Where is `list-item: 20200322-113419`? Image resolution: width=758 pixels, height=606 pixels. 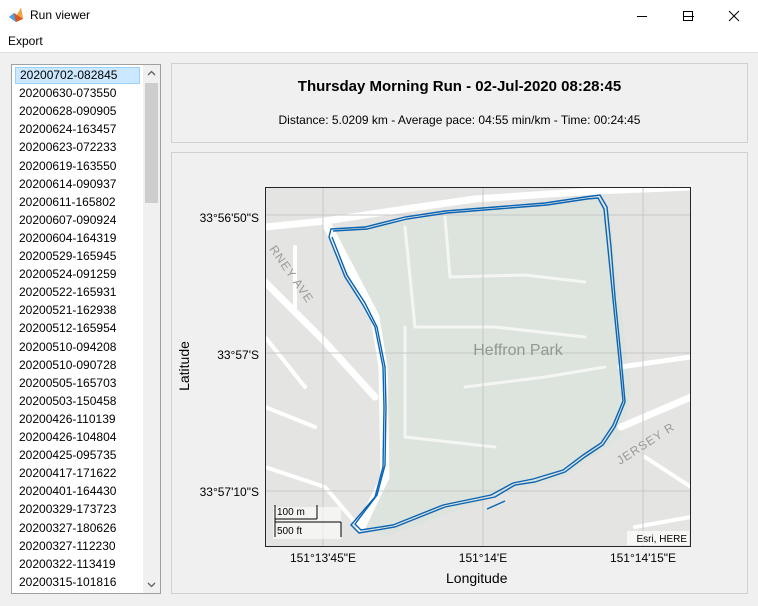
list-item: 20200322-113419 is located at coordinates (77, 564).